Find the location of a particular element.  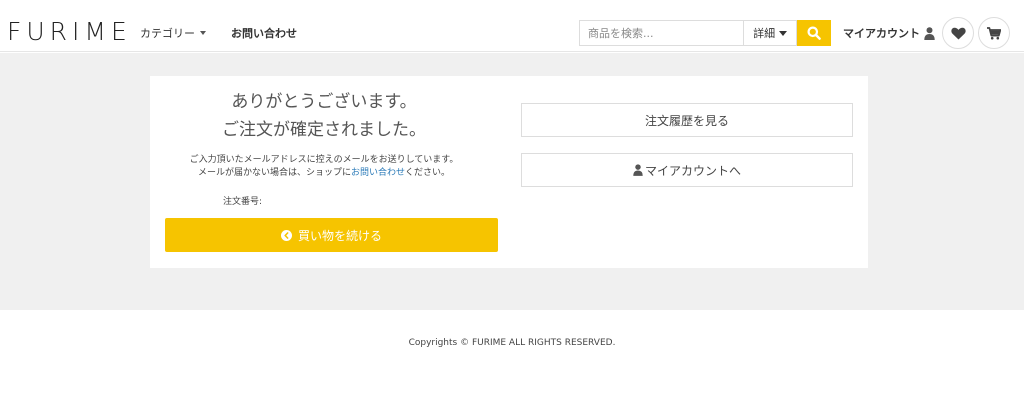

search-button is located at coordinates (814, 33).